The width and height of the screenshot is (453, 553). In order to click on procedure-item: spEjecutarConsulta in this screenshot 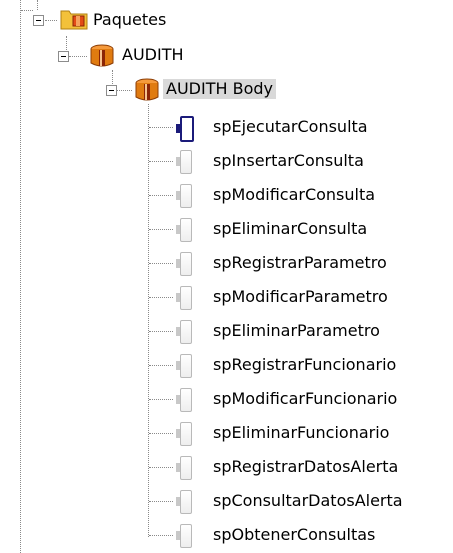, I will do `click(290, 127)`.